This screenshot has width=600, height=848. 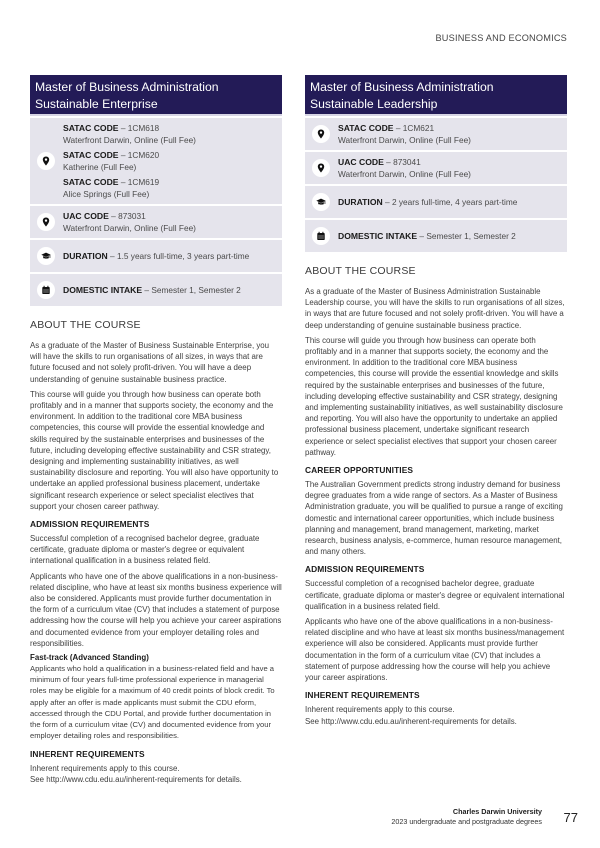 What do you see at coordinates (100, 167) in the screenshot?
I see `satac-location: Katherine (Full Fee)` at bounding box center [100, 167].